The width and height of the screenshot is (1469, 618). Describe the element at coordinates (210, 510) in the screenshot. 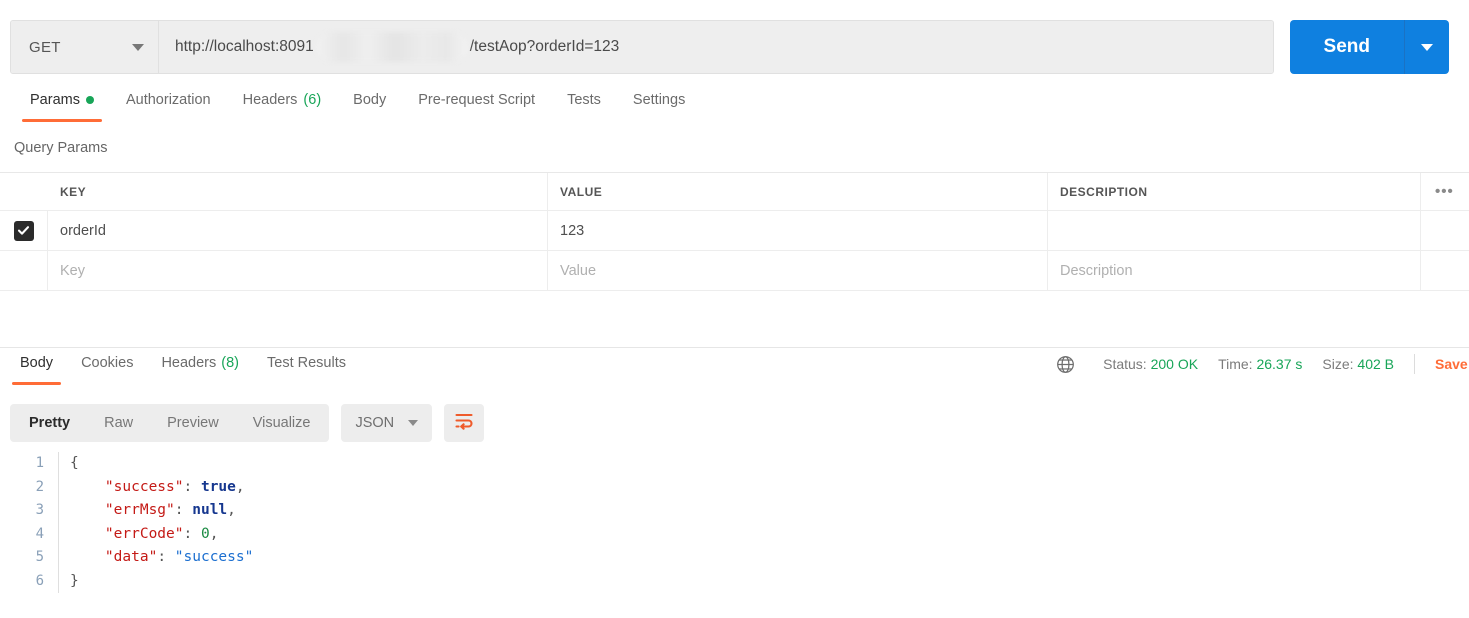

I see `code-token: null` at that location.